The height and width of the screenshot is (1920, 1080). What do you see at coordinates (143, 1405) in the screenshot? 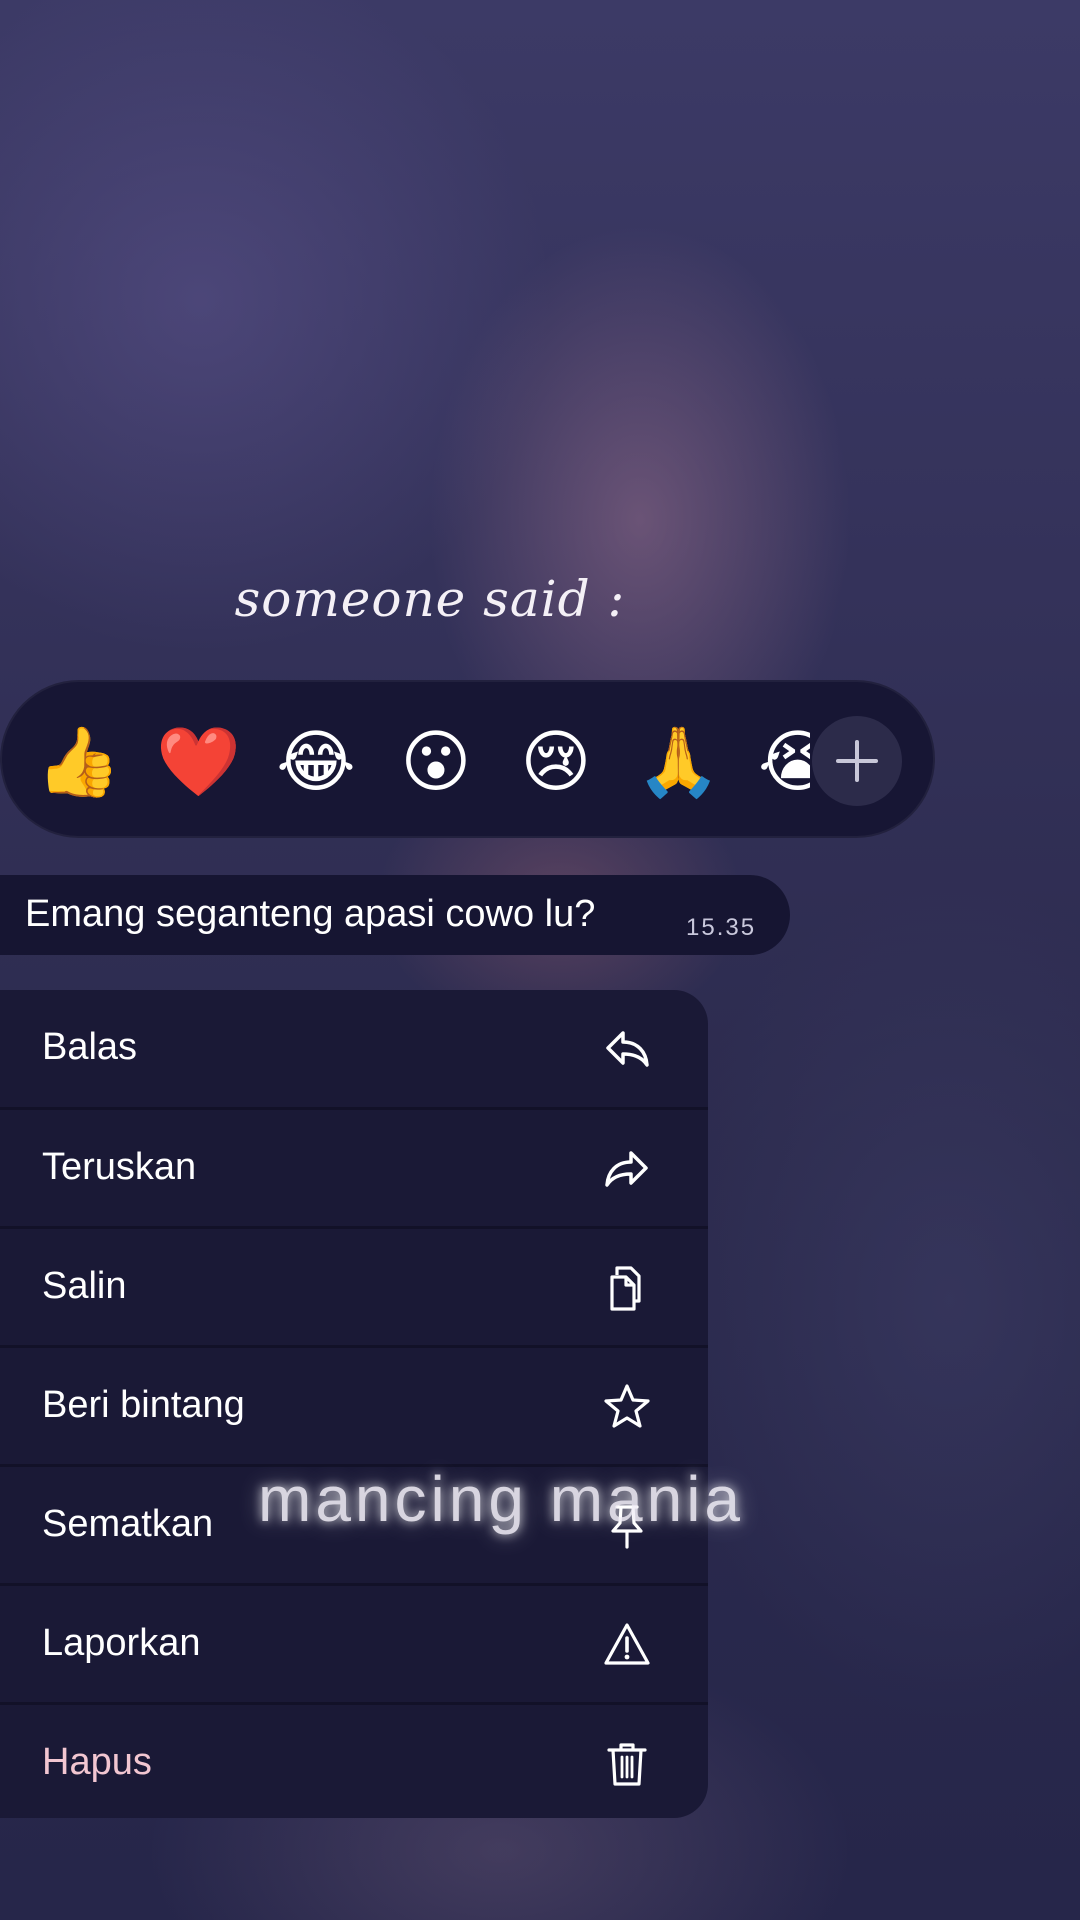
I see `menu-item-label: Beri bintang` at bounding box center [143, 1405].